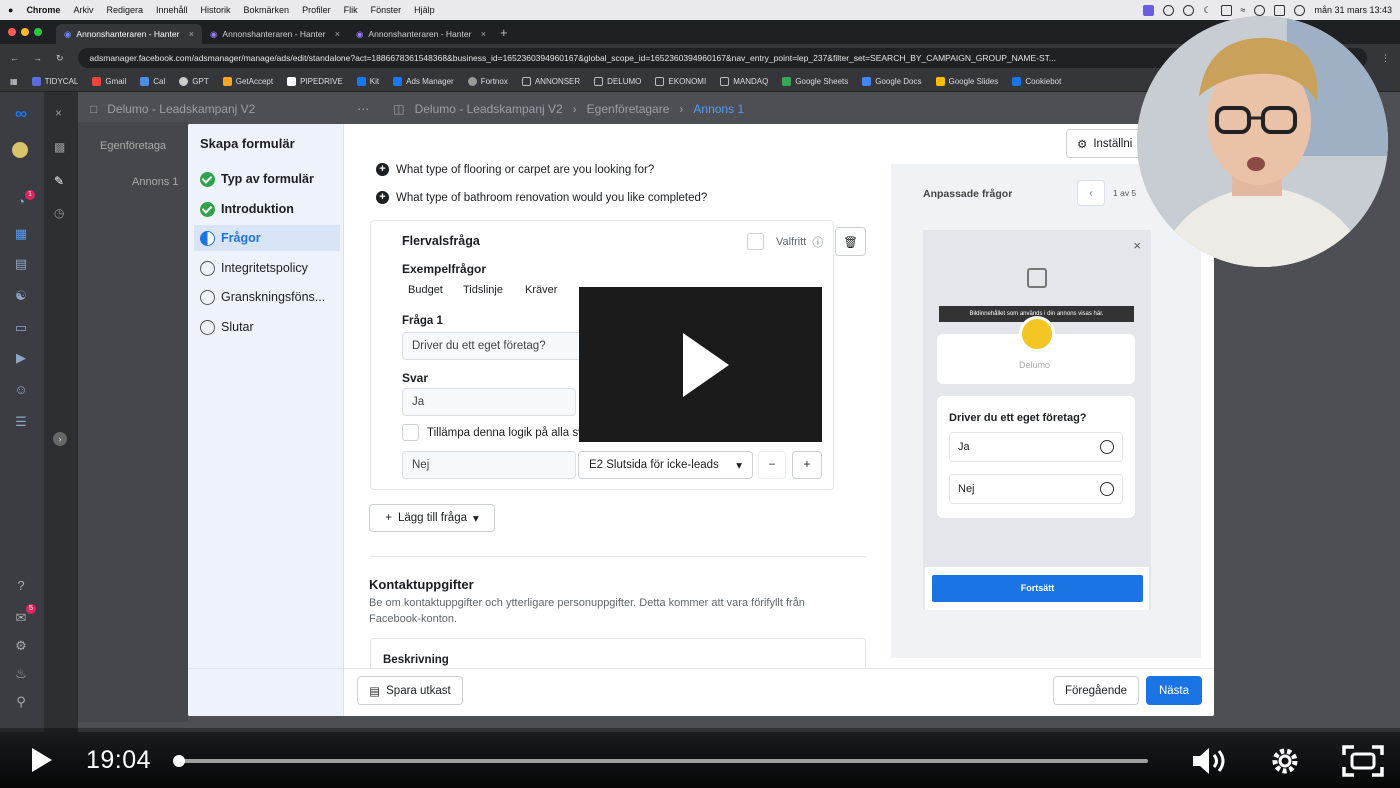 The height and width of the screenshot is (788, 1400). Describe the element at coordinates (1285, 761) in the screenshot. I see `settings-gear-icon` at that location.